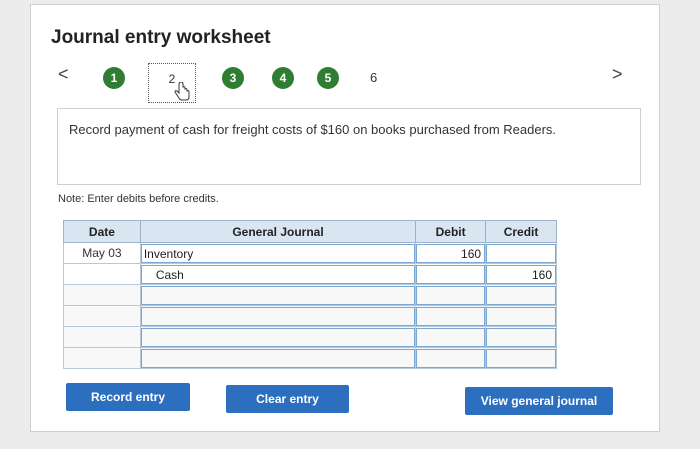 The image size is (700, 449). I want to click on header-date: Date, so click(102, 231).